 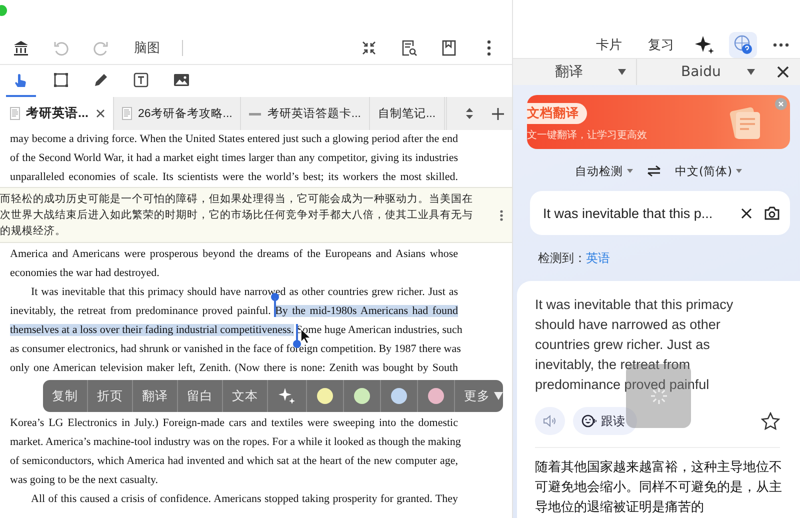 I want to click on smiley-speaking-icon, so click(x=589, y=421).